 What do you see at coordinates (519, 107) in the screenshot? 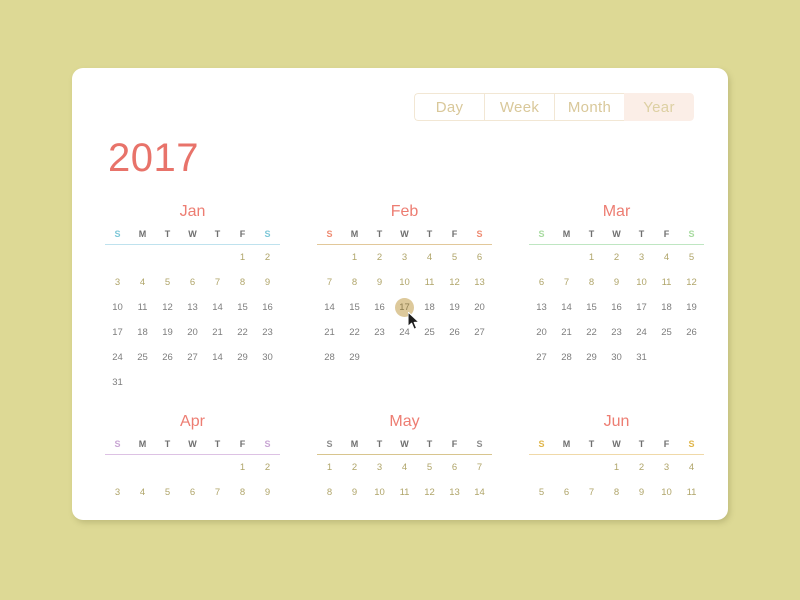
I see `tab-week: Week` at bounding box center [519, 107].